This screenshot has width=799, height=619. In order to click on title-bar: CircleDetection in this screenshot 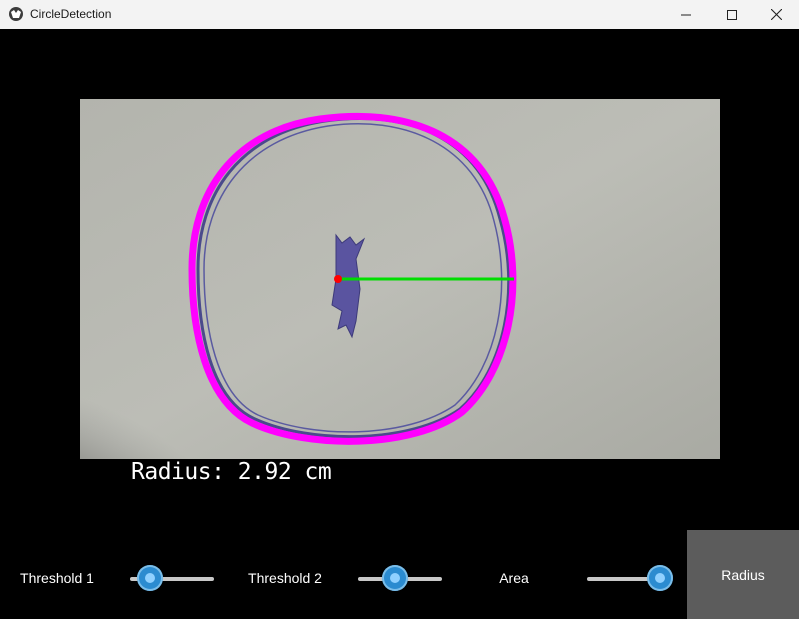, I will do `click(399, 14)`.